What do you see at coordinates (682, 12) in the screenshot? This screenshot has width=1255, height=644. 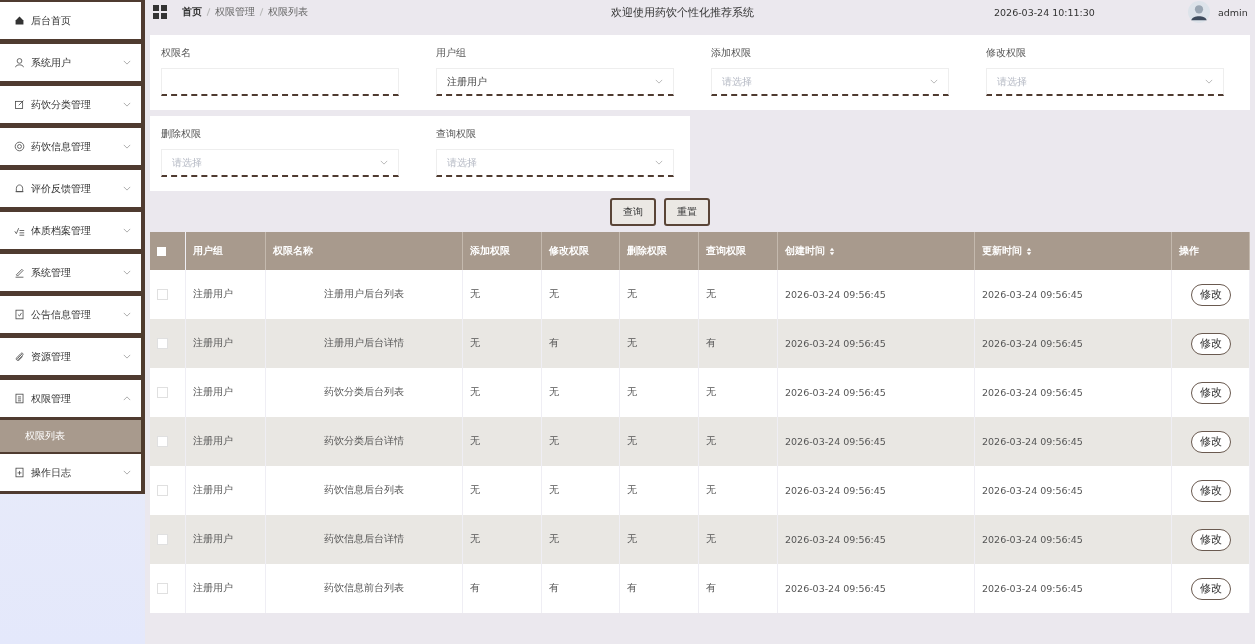 I see `system-title: 欢迎使用药饮个性化推荐系统` at bounding box center [682, 12].